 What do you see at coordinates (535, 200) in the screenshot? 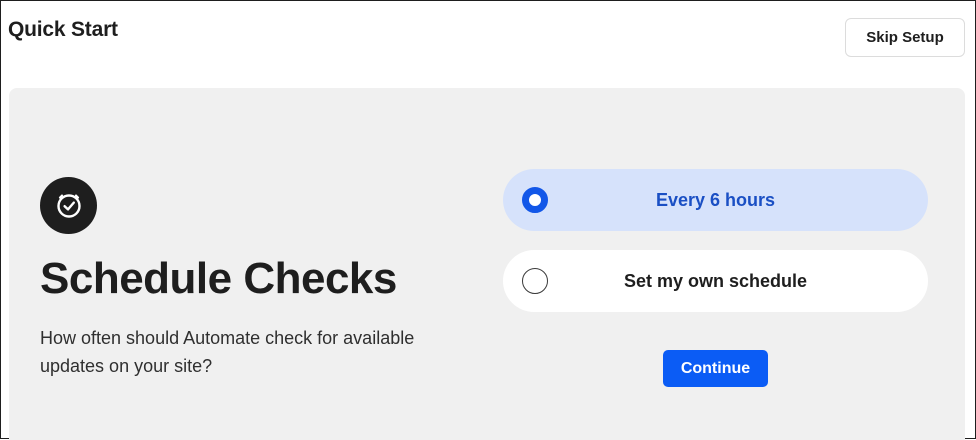
I see `radio-selected-icon` at bounding box center [535, 200].